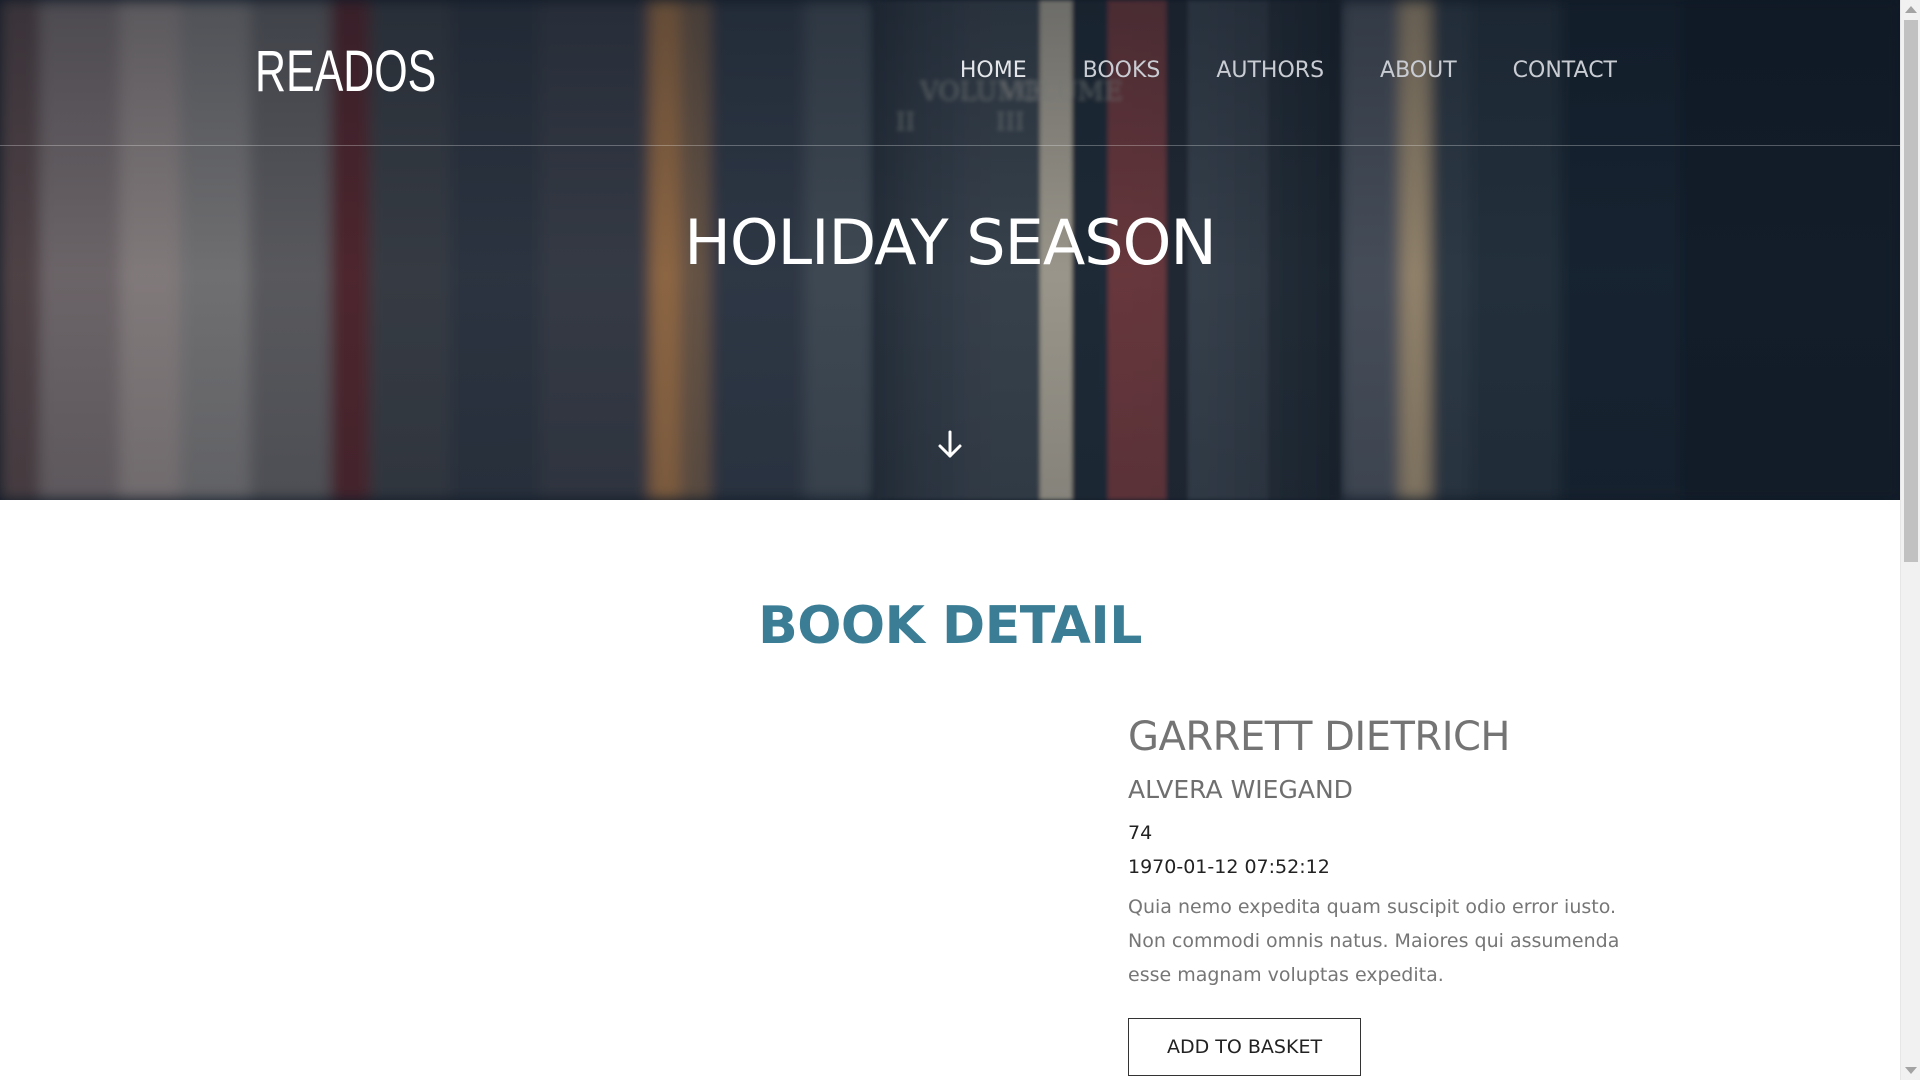 The height and width of the screenshot is (1080, 1920). Describe the element at coordinates (1911, 1070) in the screenshot. I see `scroll-down-icon` at that location.